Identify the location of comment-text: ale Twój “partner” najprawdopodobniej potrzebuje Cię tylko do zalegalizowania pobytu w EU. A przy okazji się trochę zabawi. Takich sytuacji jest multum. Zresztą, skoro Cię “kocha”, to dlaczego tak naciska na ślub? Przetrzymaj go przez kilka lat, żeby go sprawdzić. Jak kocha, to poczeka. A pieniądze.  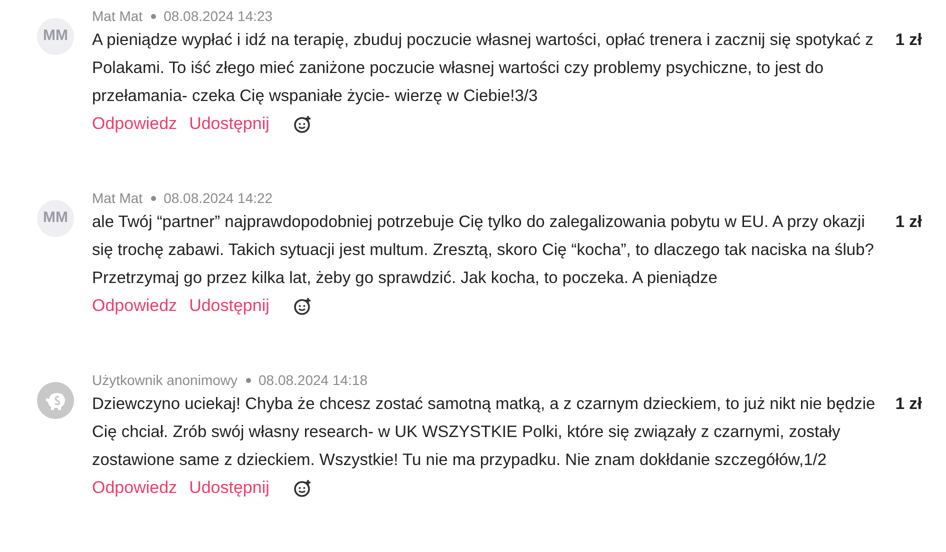
(483, 250).